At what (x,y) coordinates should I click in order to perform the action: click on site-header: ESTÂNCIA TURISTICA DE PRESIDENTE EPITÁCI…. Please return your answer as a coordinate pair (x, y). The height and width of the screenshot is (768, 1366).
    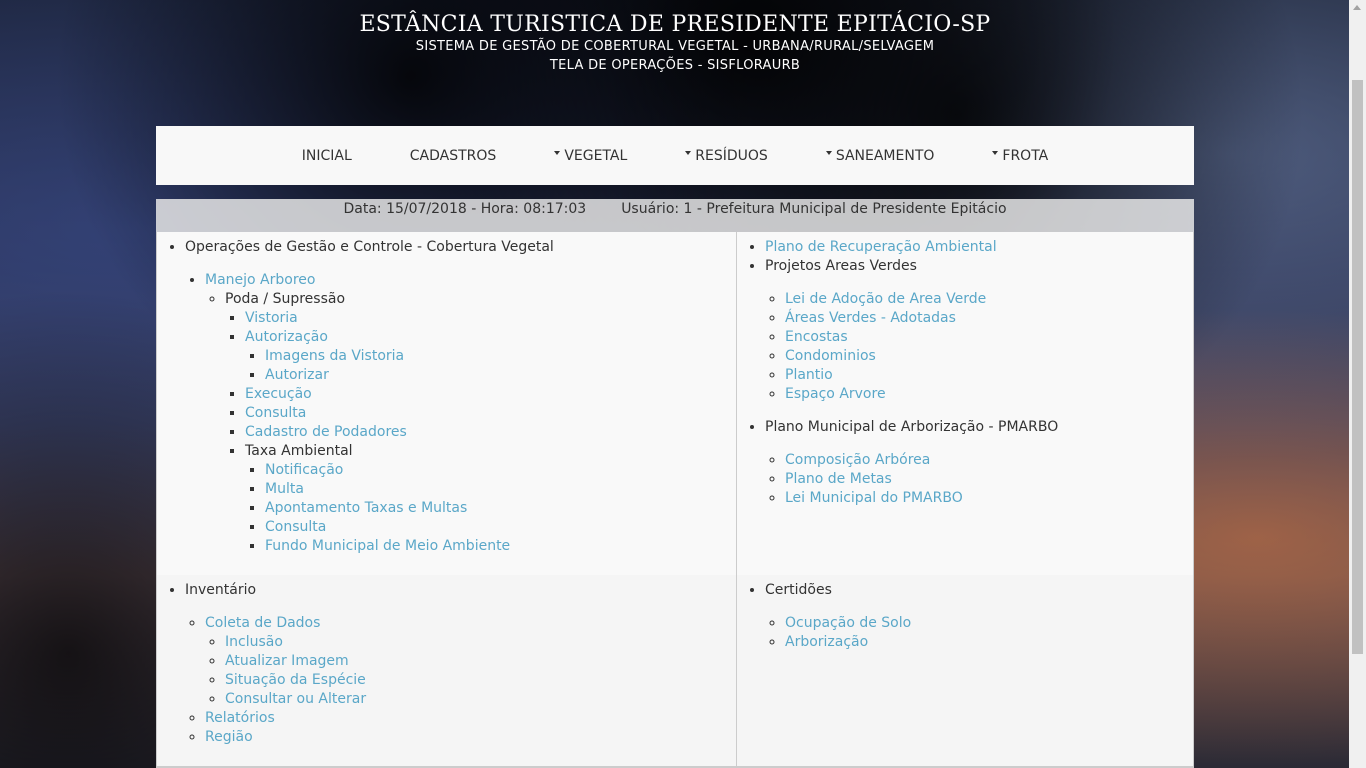
    Looking at the image, I should click on (675, 63).